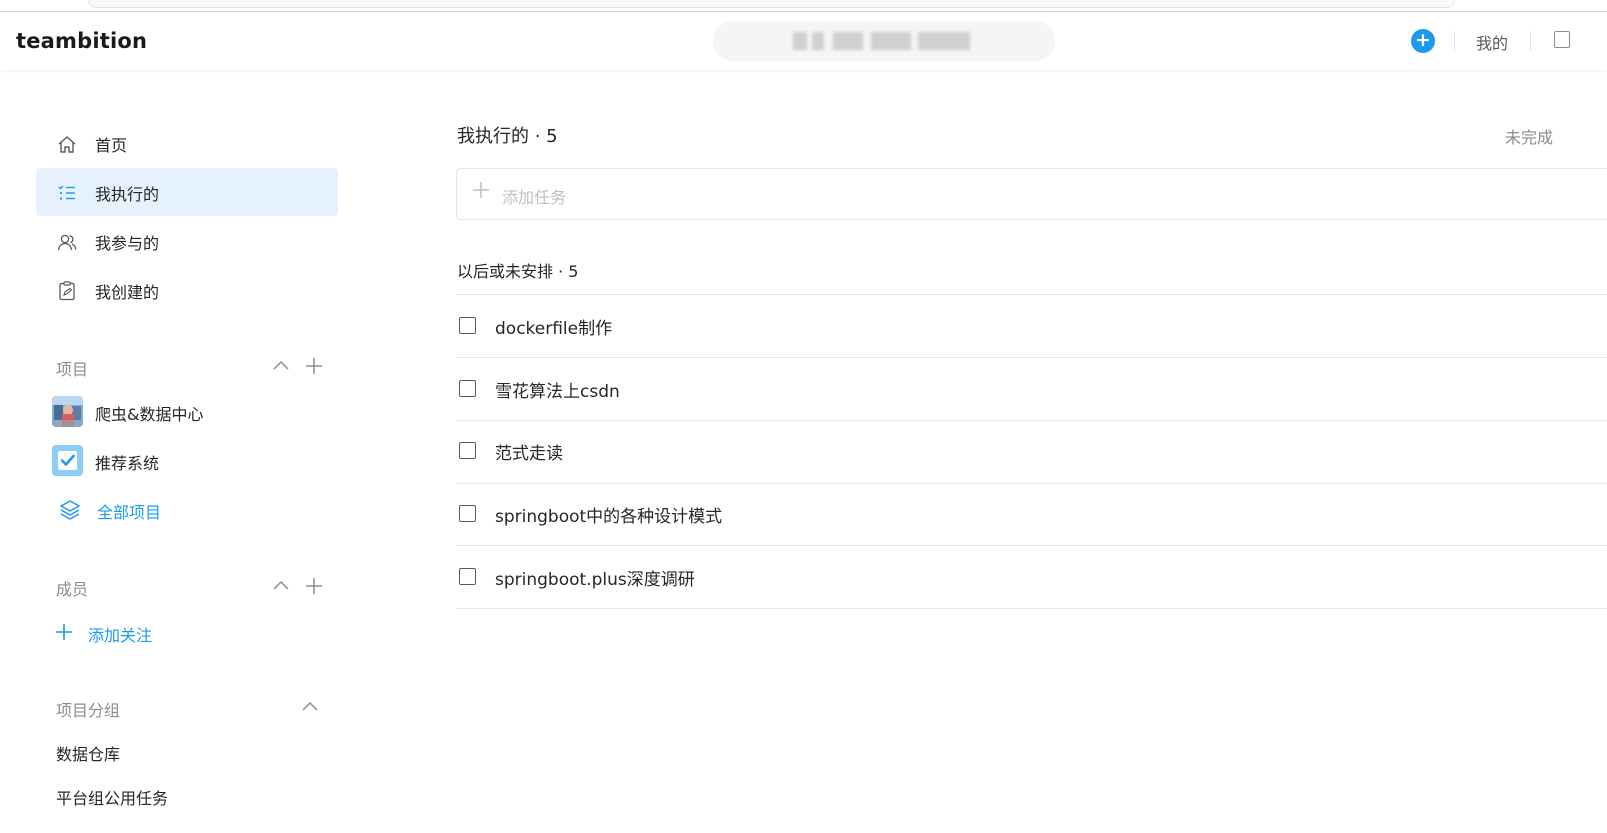 The image size is (1607, 833). What do you see at coordinates (1031, 577) in the screenshot?
I see `task-row: springboot.plus深度调研` at bounding box center [1031, 577].